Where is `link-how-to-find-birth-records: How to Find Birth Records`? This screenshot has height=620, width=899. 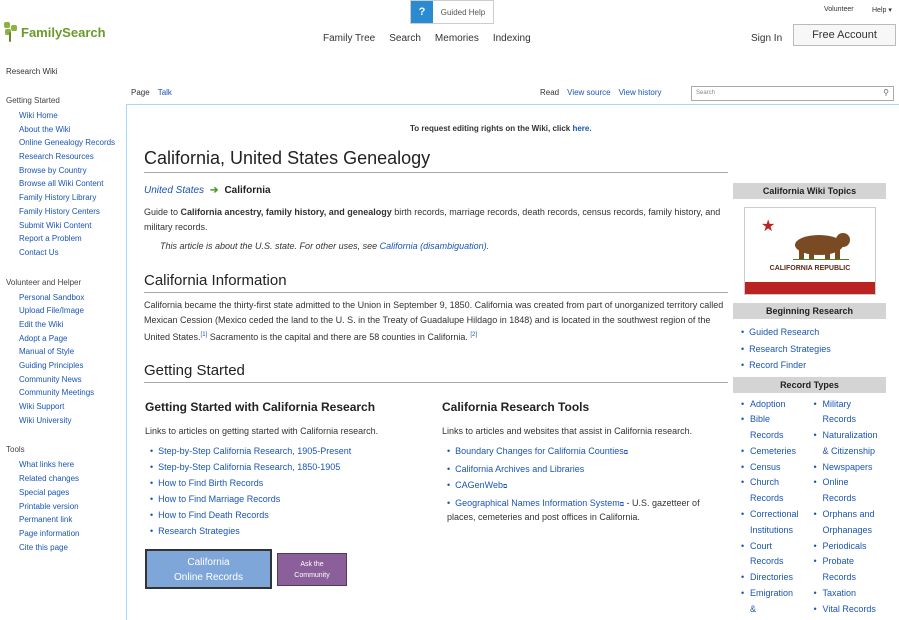
link-how-to-find-birth-records: How to Find Birth Records is located at coordinates (210, 483).